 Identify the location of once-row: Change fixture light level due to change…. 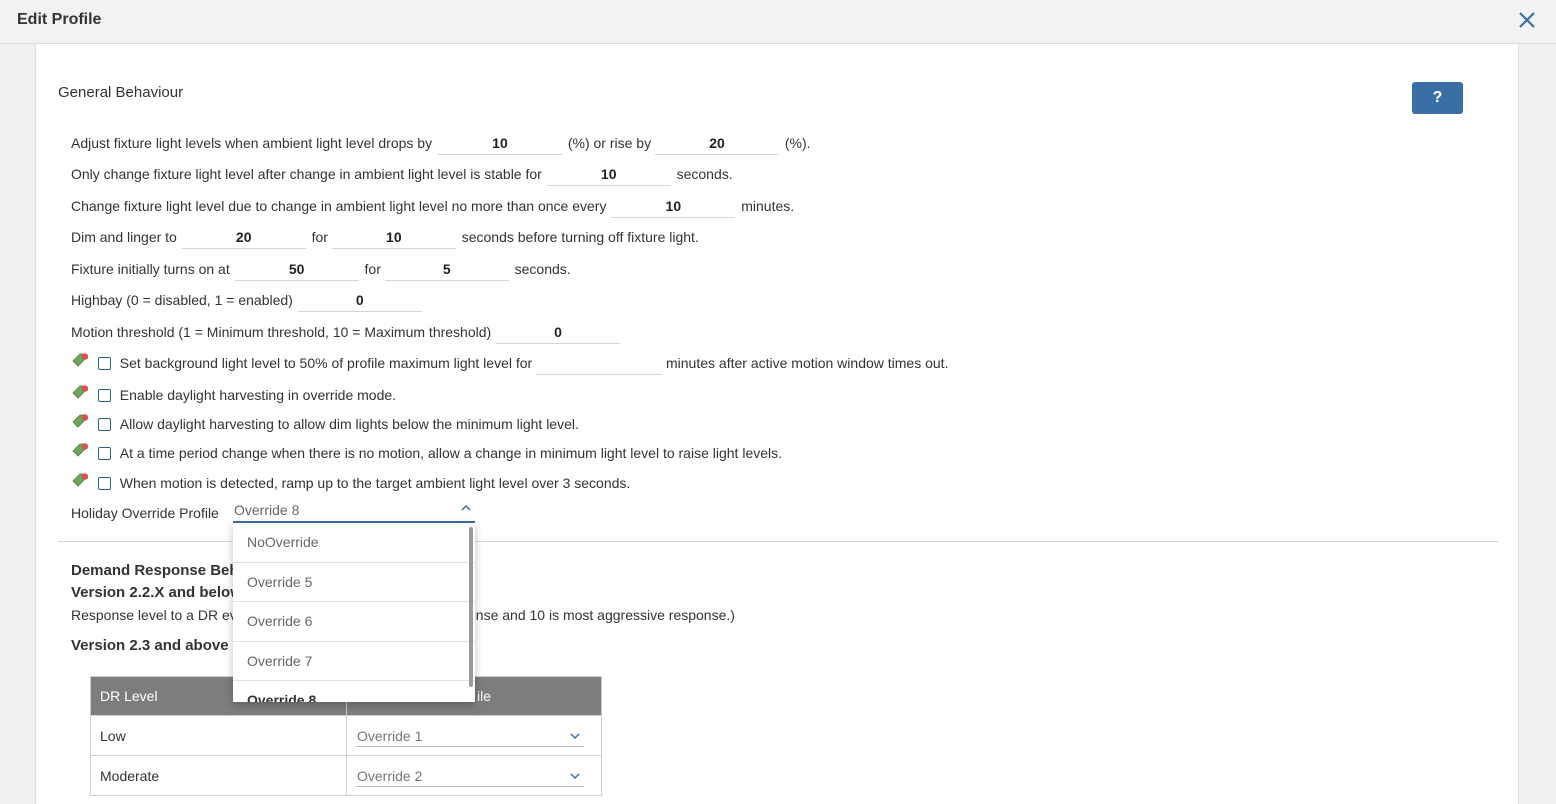
(432, 206).